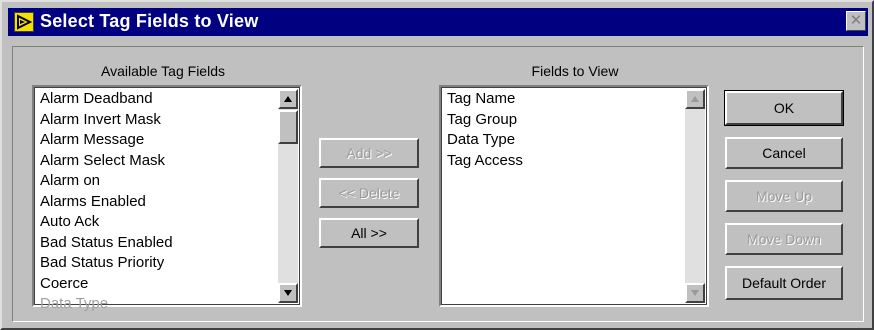 The image size is (874, 330). Describe the element at coordinates (106, 243) in the screenshot. I see `list-item: Bad Status Enabled` at that location.